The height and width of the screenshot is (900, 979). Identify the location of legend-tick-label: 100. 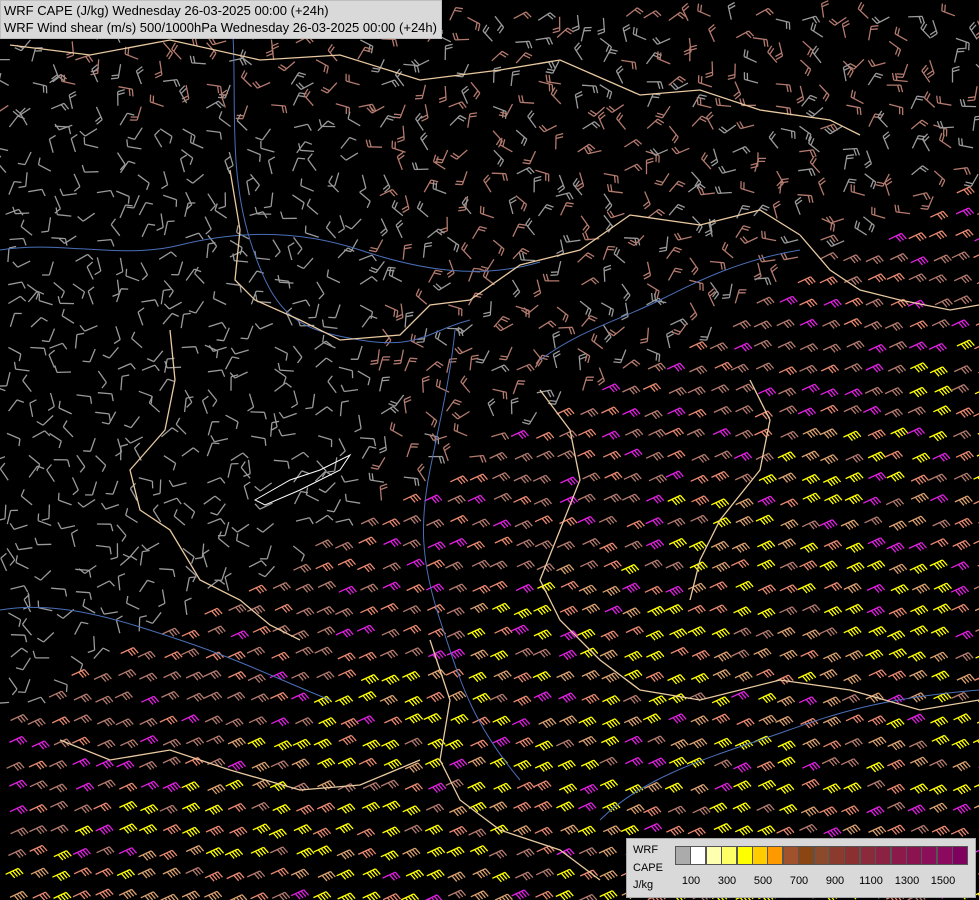
(691, 881).